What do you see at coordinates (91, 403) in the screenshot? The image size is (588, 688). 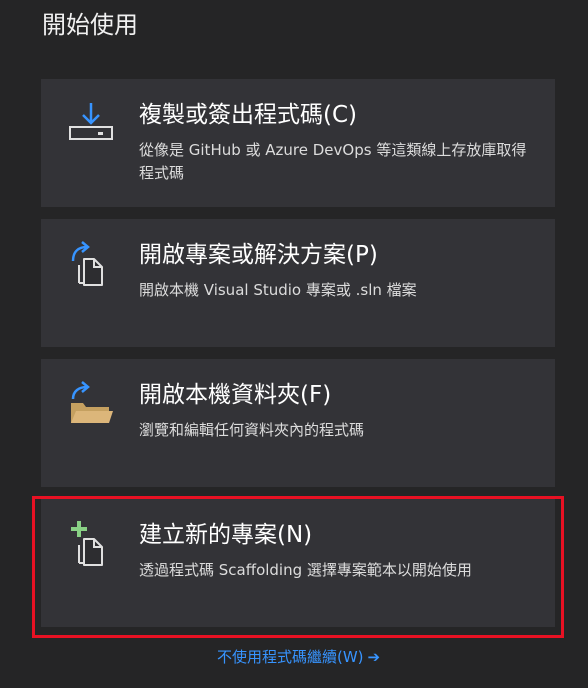 I see `open-folder-icon` at bounding box center [91, 403].